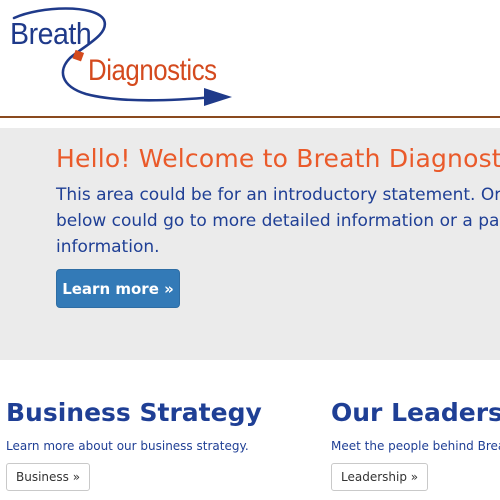 Image resolution: width=500 pixels, height=500 pixels. Describe the element at coordinates (118, 288) in the screenshot. I see `learn-more-button: Learn more »` at that location.